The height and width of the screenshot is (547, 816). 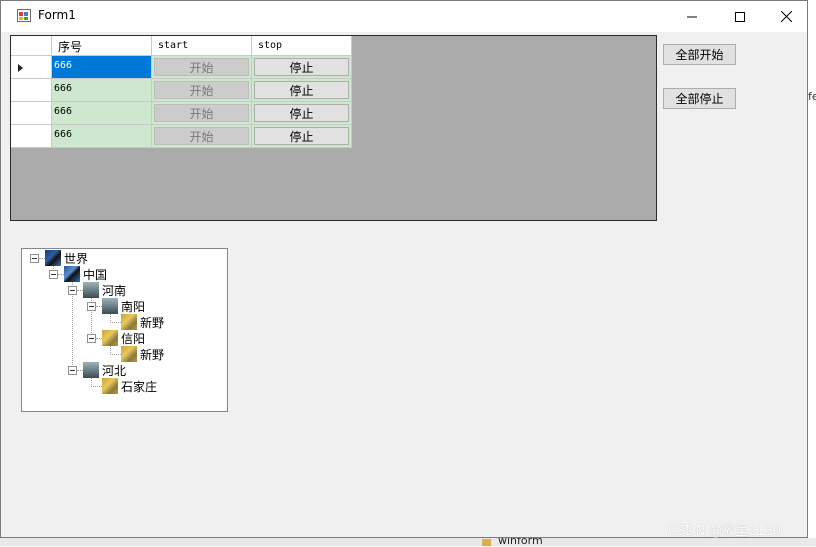 I want to click on current-row-arrow-icon, so click(x=20, y=68).